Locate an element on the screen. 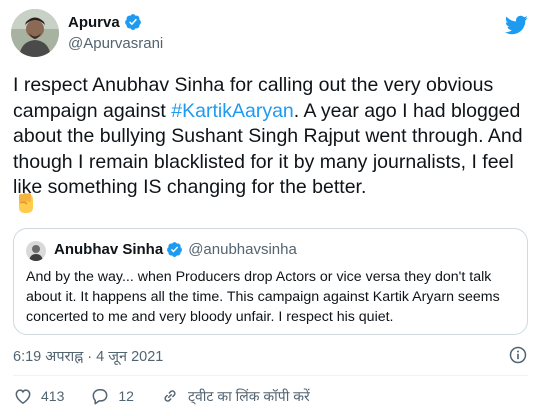  tweet-timestamp: 6:19 अपराह्न · 4 जून 2021 is located at coordinates (88, 356).